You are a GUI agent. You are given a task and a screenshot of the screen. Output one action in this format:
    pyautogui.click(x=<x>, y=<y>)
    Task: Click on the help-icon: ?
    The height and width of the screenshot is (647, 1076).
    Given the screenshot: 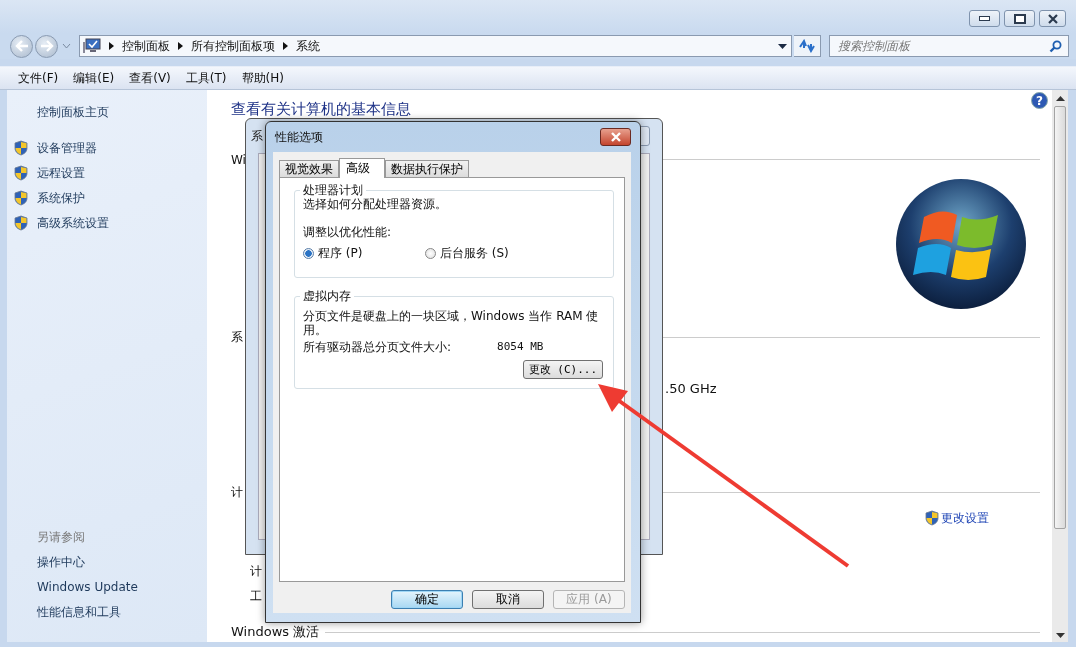 What is the action you would take?
    pyautogui.click(x=1039, y=100)
    